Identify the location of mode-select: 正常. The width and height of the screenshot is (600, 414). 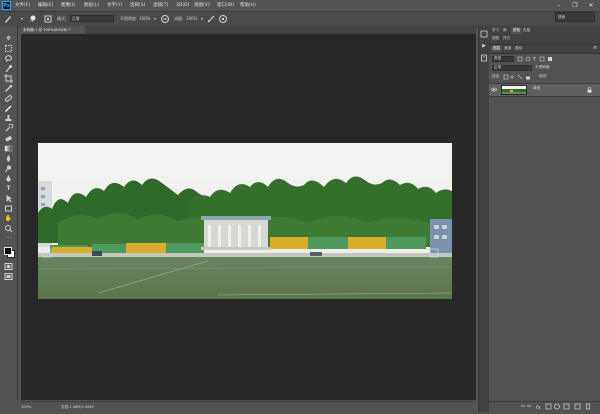
(92, 18).